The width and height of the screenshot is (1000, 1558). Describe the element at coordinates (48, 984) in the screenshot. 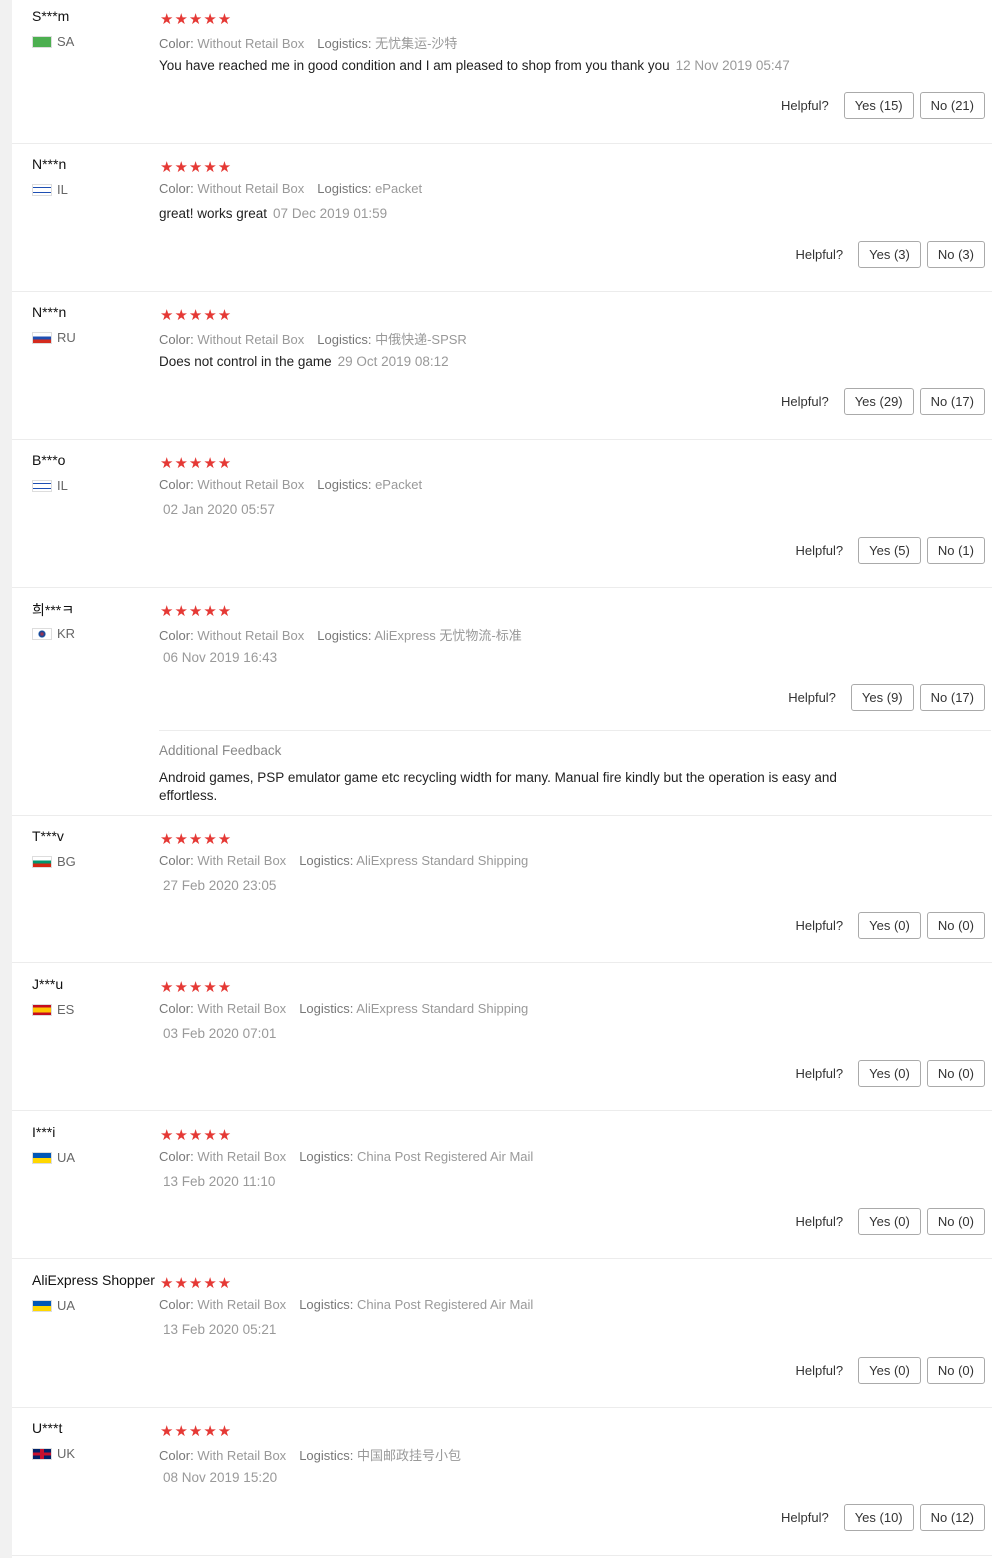

I see `reviewer-name: J***u` at that location.